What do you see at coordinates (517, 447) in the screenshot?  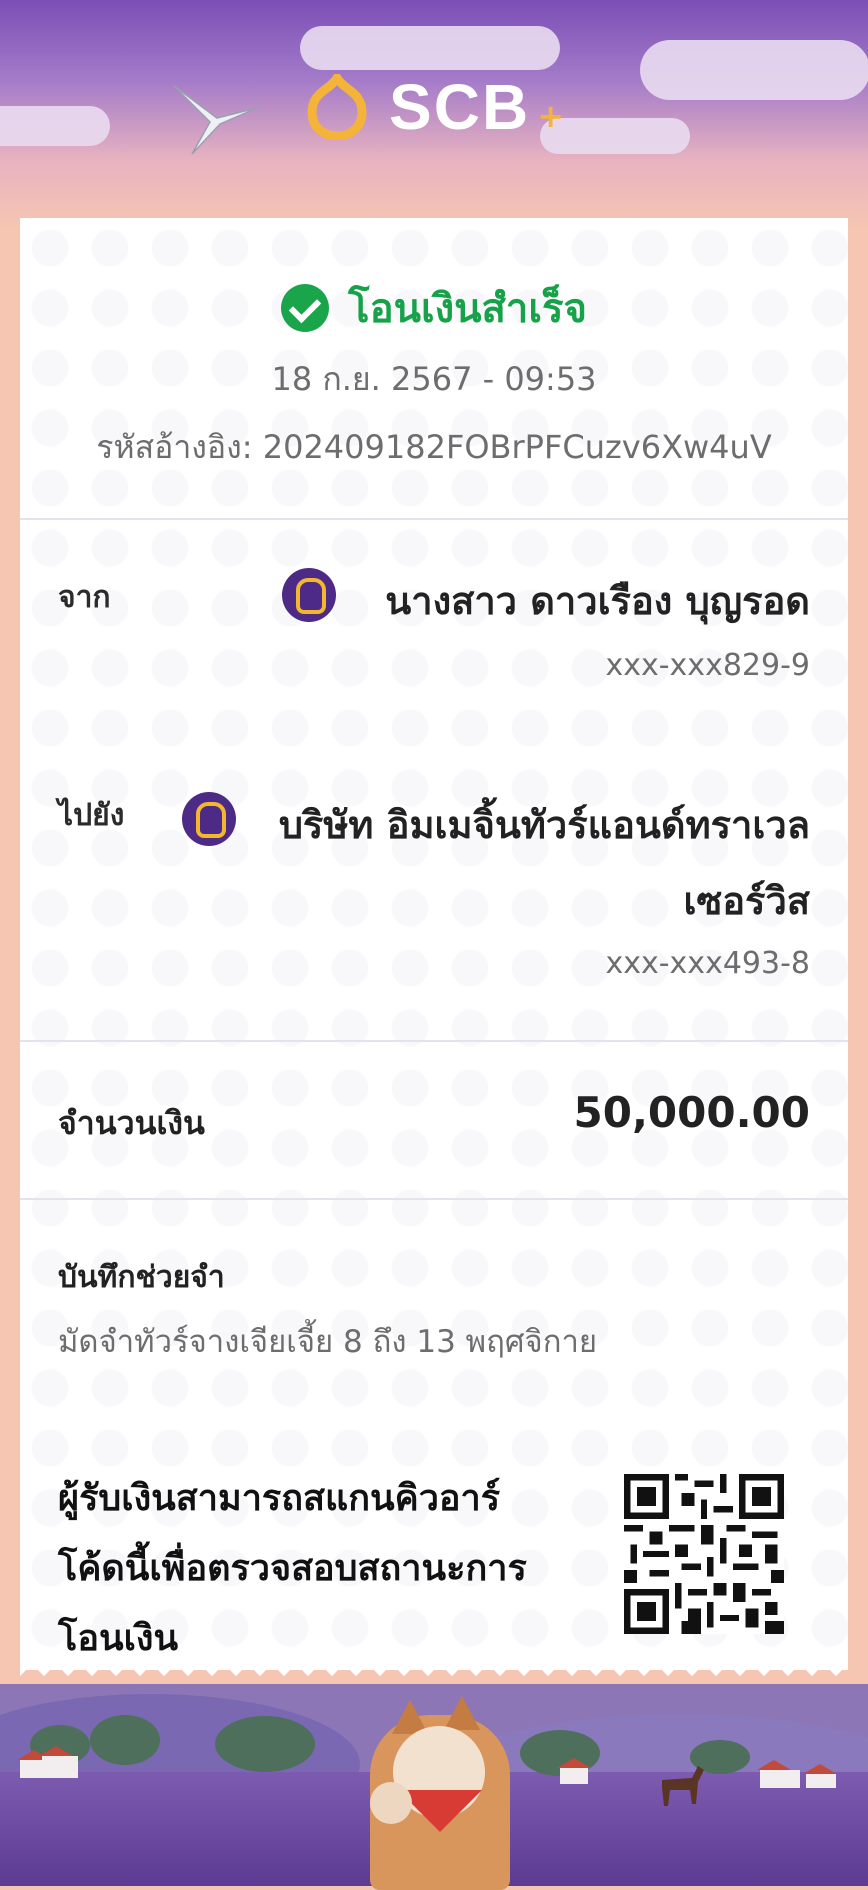 I see `reference-value: 202409182FOBrPFCuzv6Xw4uV` at bounding box center [517, 447].